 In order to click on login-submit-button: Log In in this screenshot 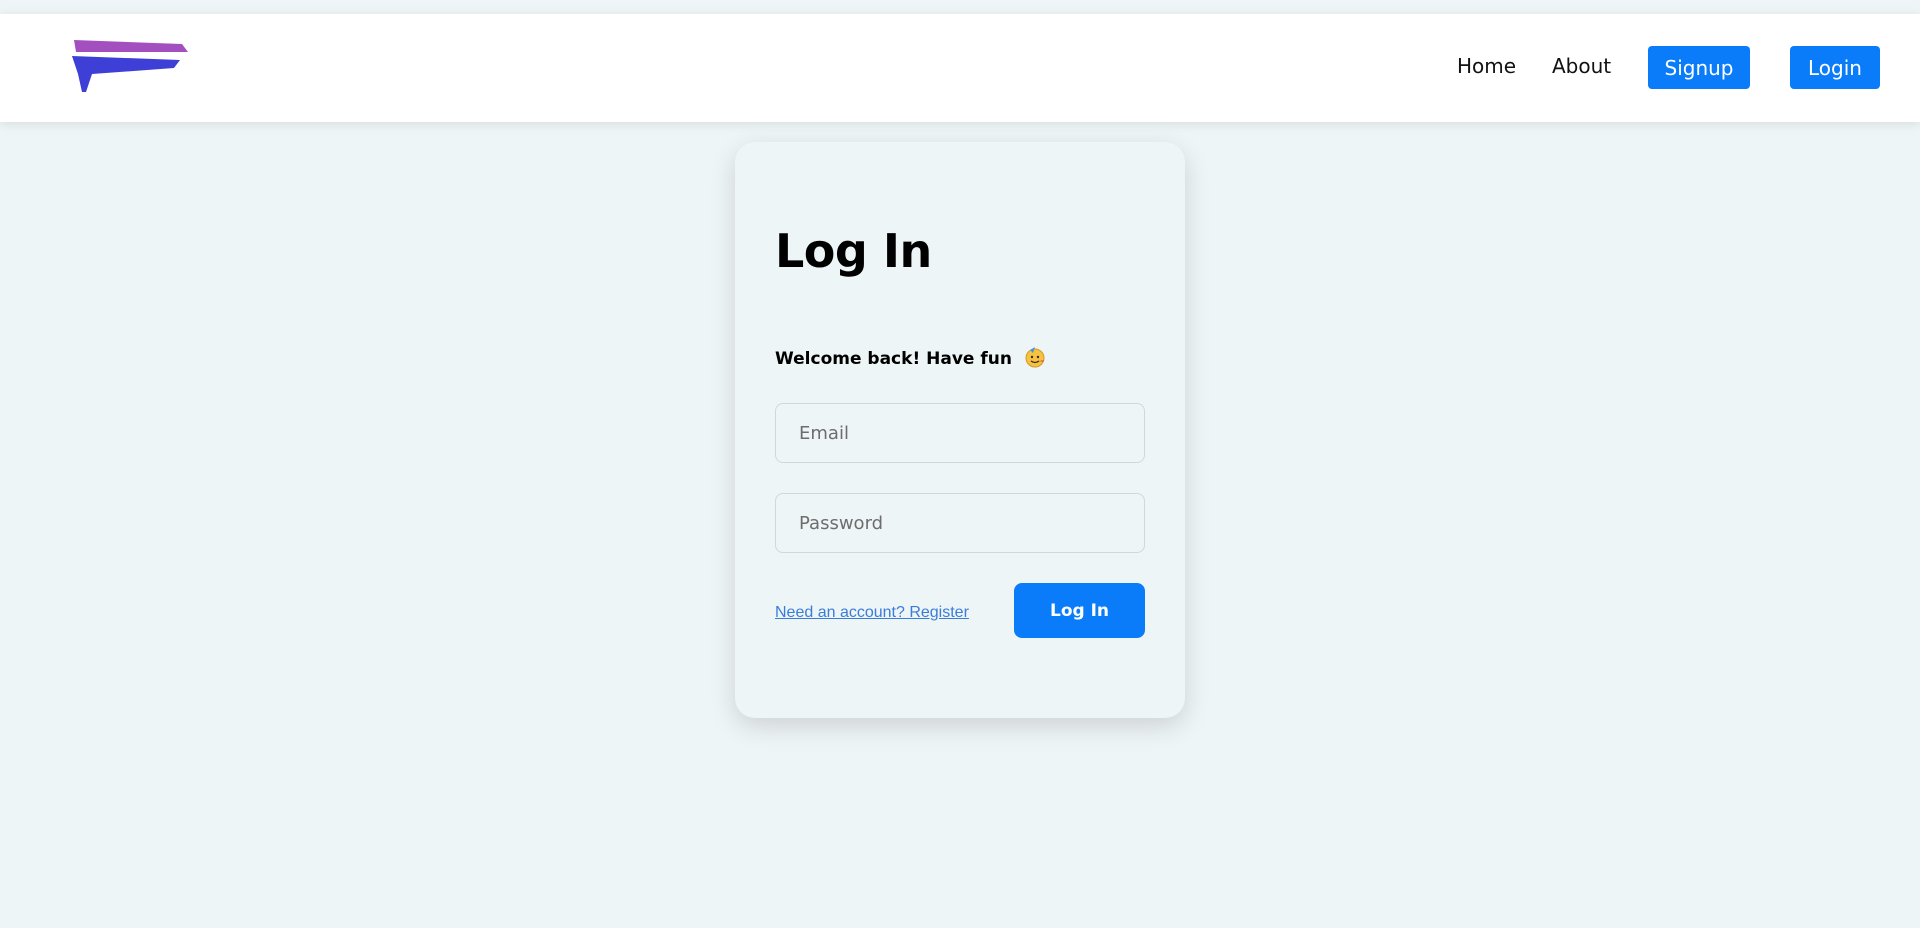, I will do `click(1079, 610)`.